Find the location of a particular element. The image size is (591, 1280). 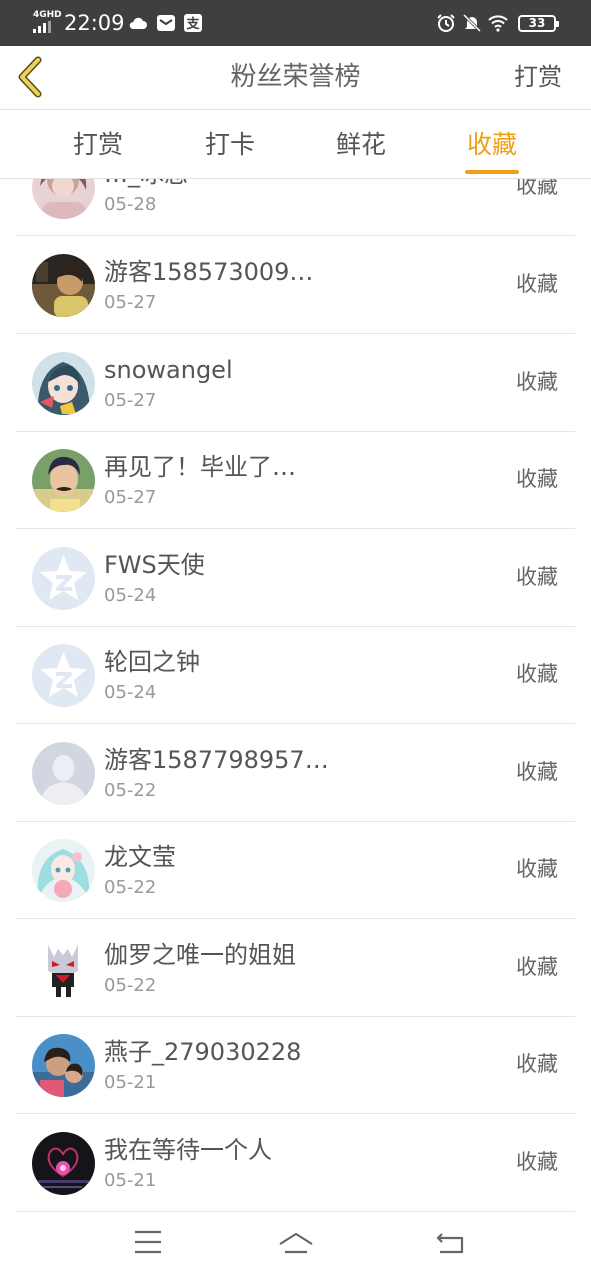

tab-favorites: 收藏 is located at coordinates (492, 145).